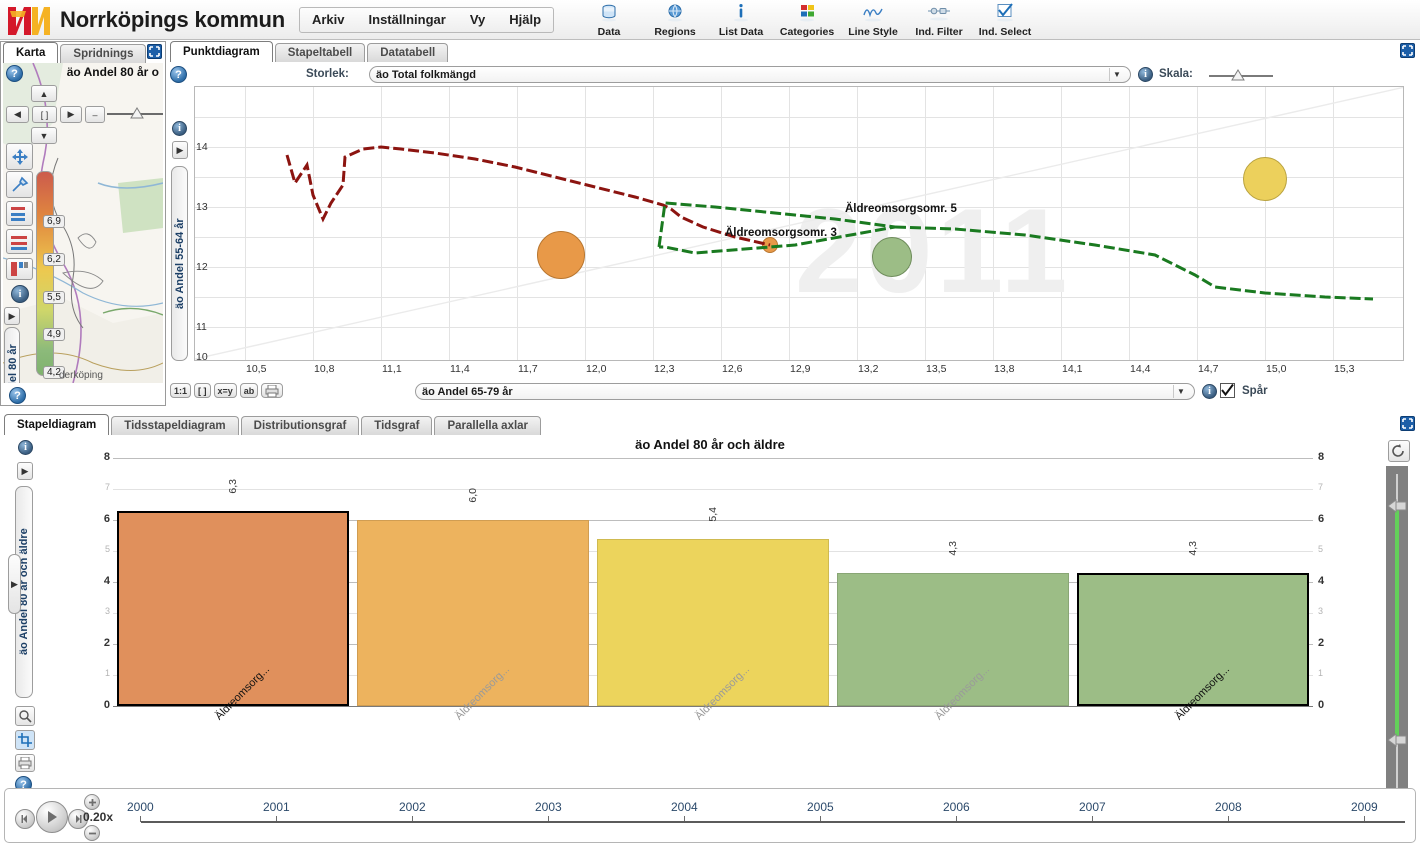  I want to click on bar-expand-arrow: ▶, so click(25, 471).